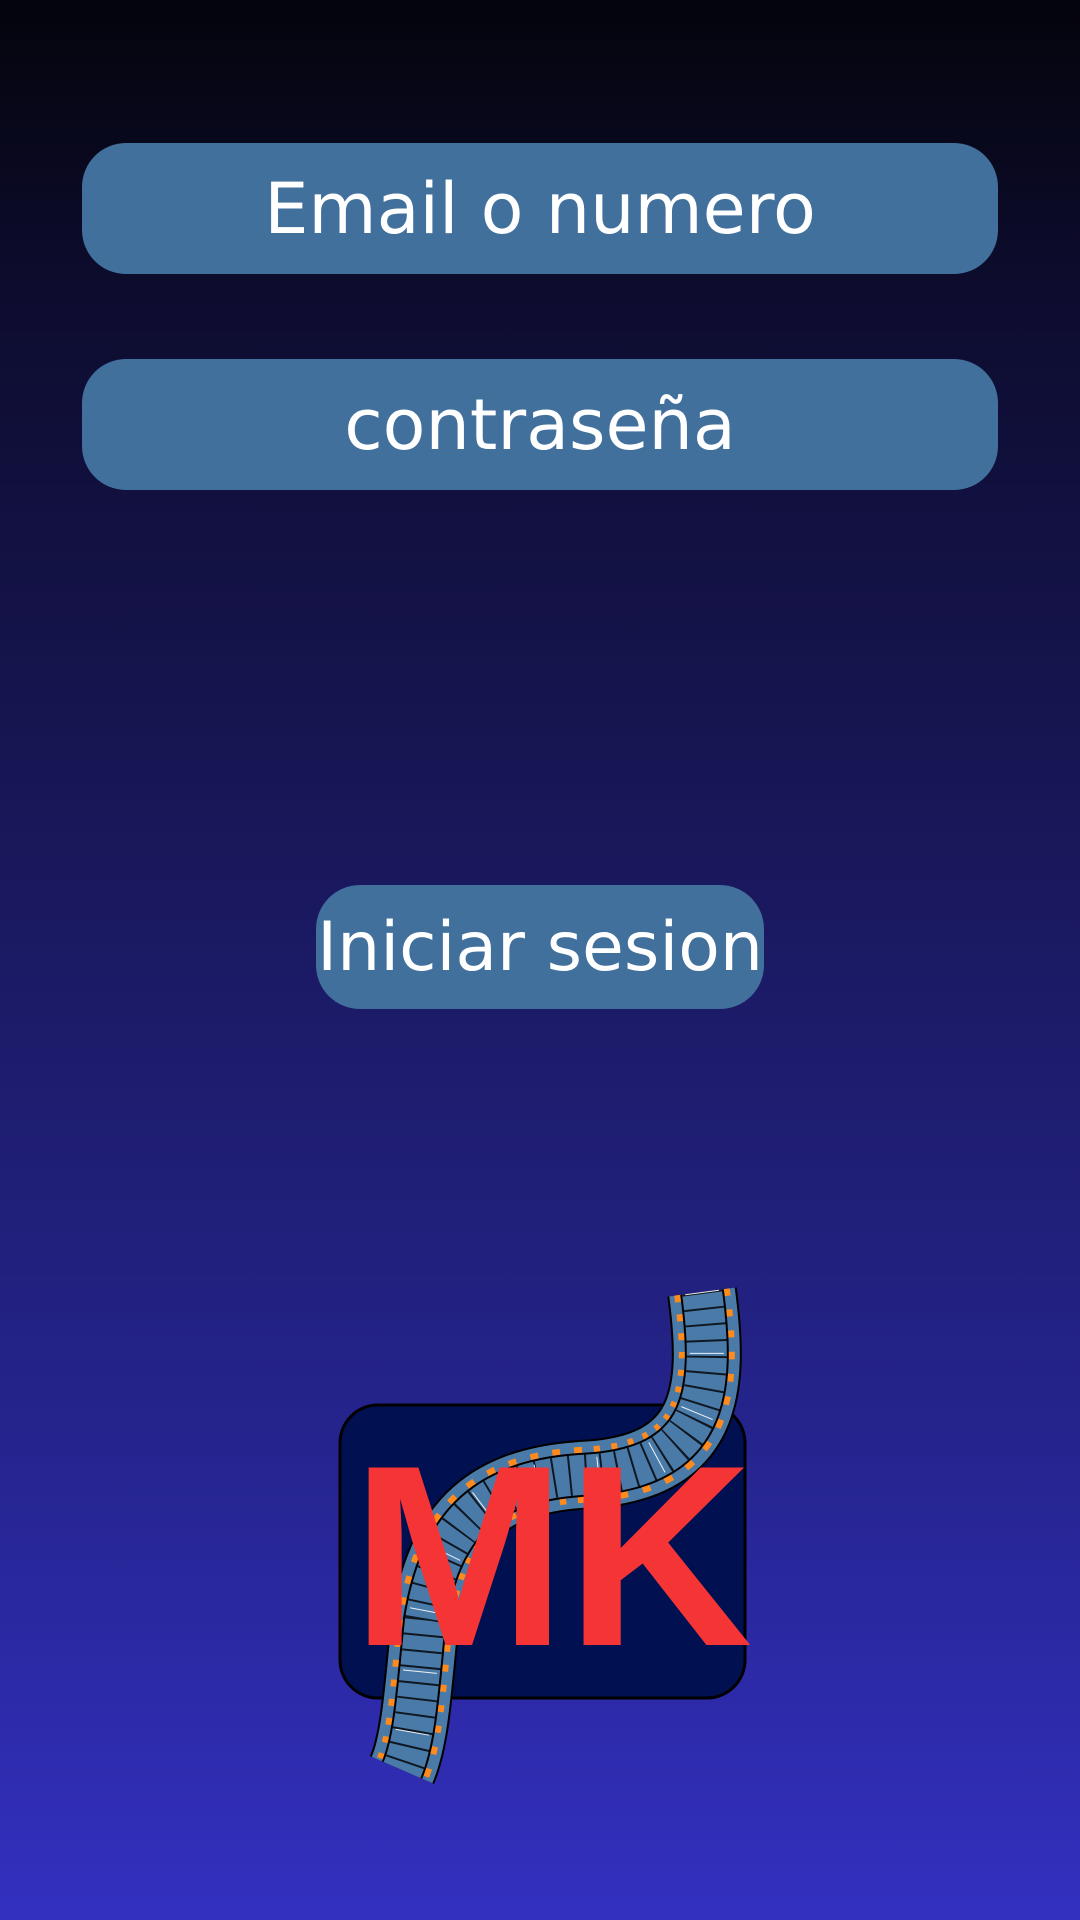  Describe the element at coordinates (540, 424) in the screenshot. I see `password-input: contraseña` at that location.